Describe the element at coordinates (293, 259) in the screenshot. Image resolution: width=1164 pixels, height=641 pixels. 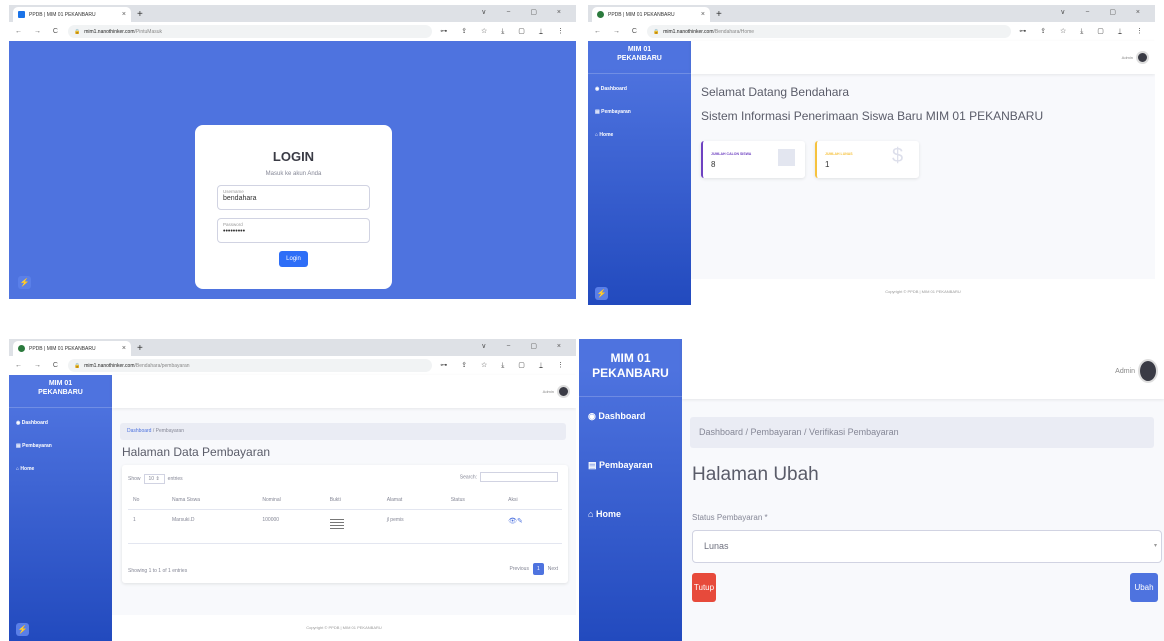
I see `login-button: Login` at that location.